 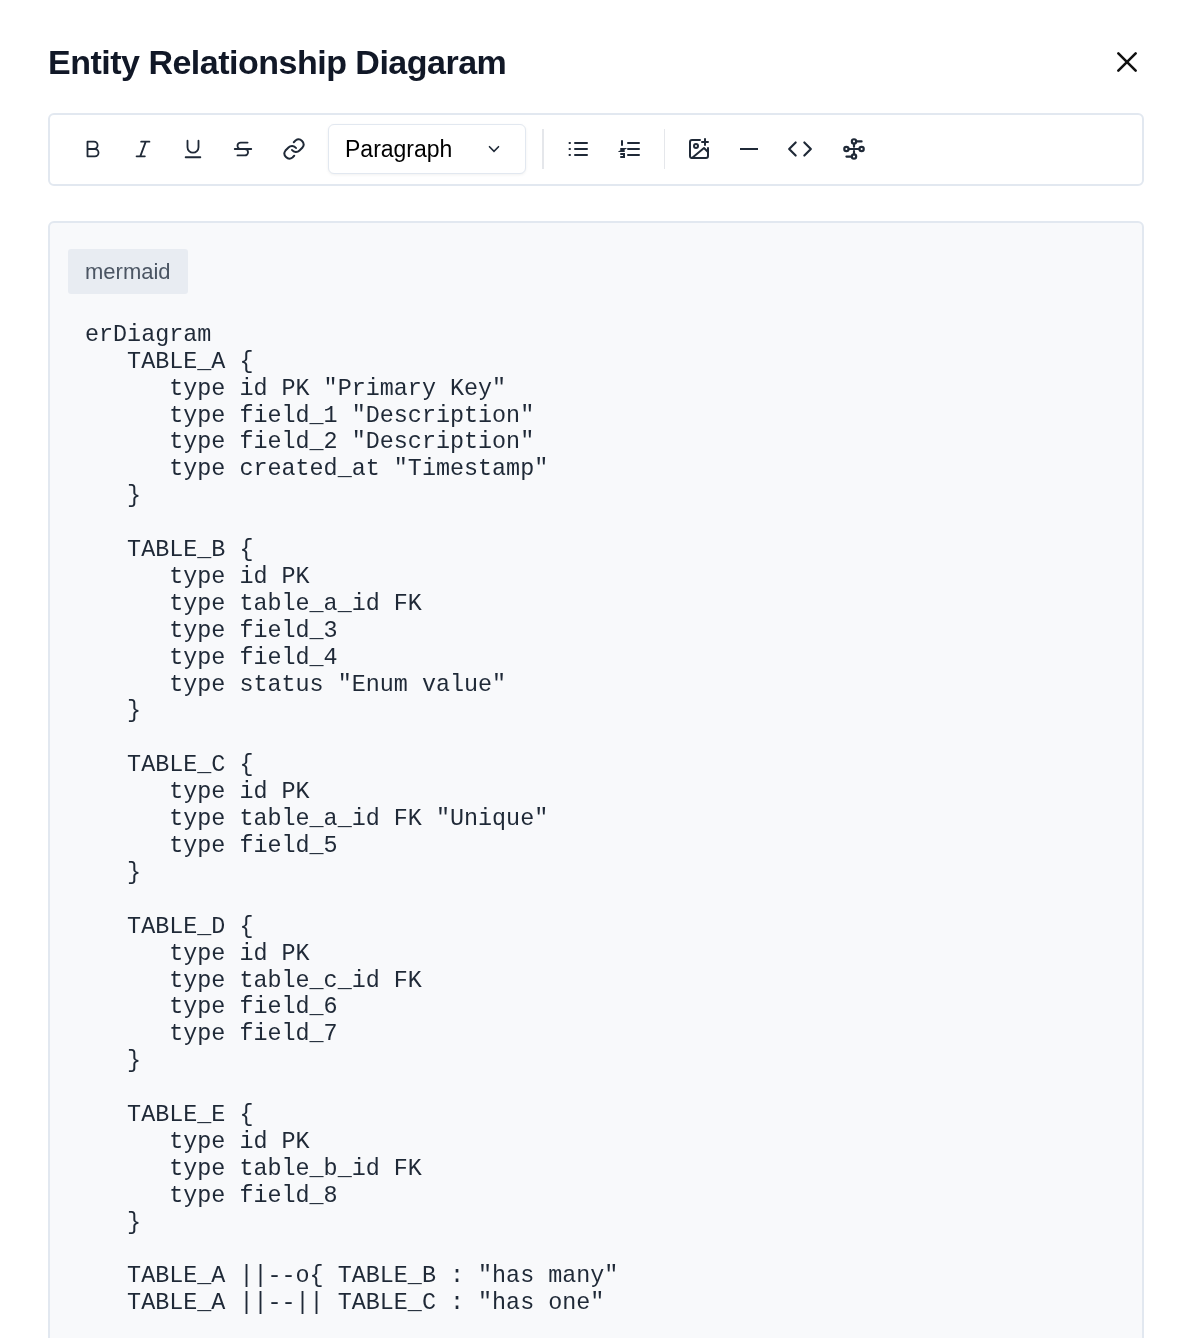 What do you see at coordinates (253, 1195) in the screenshot?
I see `code-line: type field_8` at bounding box center [253, 1195].